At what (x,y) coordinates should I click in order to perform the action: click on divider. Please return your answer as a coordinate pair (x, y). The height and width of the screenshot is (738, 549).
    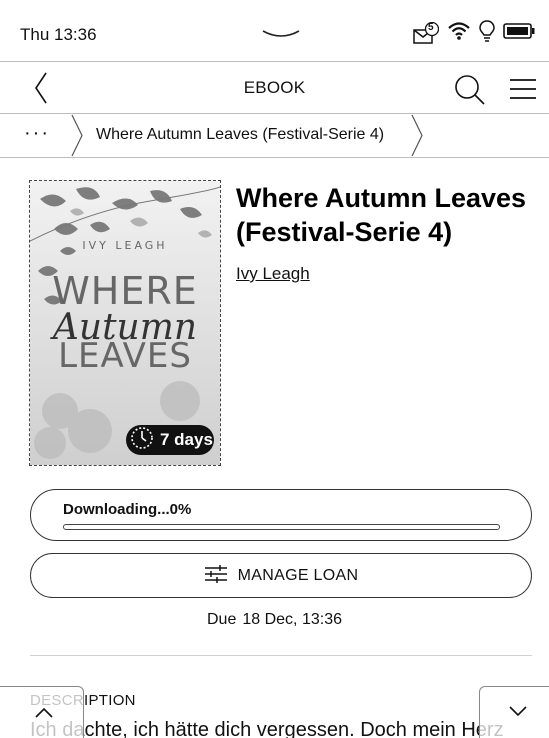
    Looking at the image, I should click on (281, 655).